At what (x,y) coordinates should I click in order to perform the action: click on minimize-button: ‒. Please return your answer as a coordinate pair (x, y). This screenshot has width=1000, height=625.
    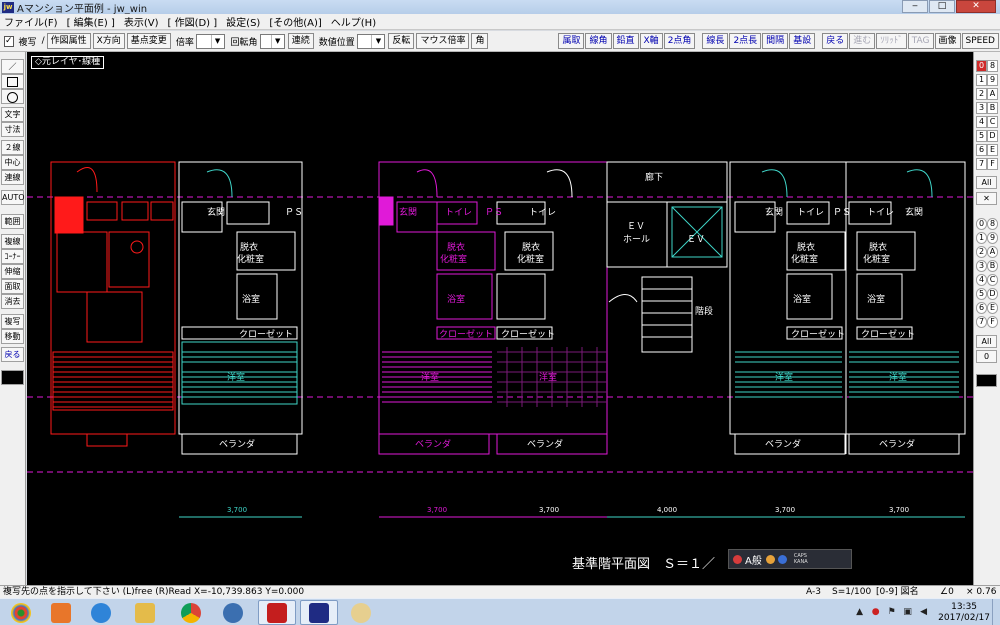
    Looking at the image, I should click on (915, 6).